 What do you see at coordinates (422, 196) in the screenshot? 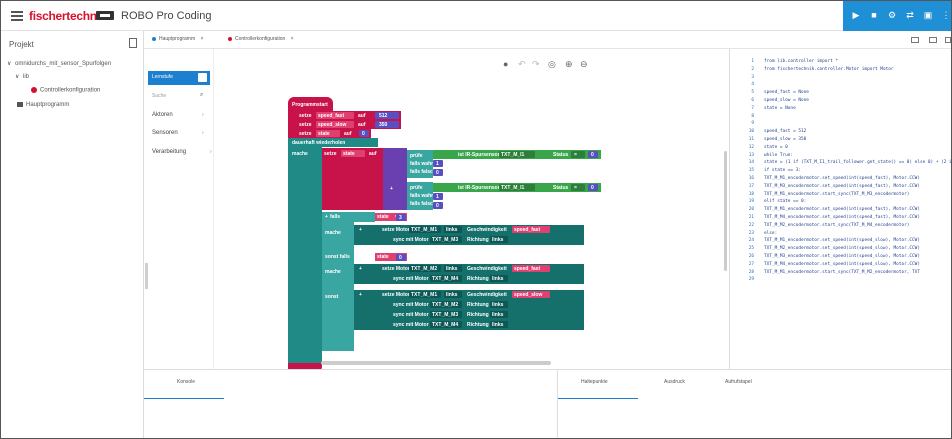
I see `block-label: falls wahr` at bounding box center [422, 196].